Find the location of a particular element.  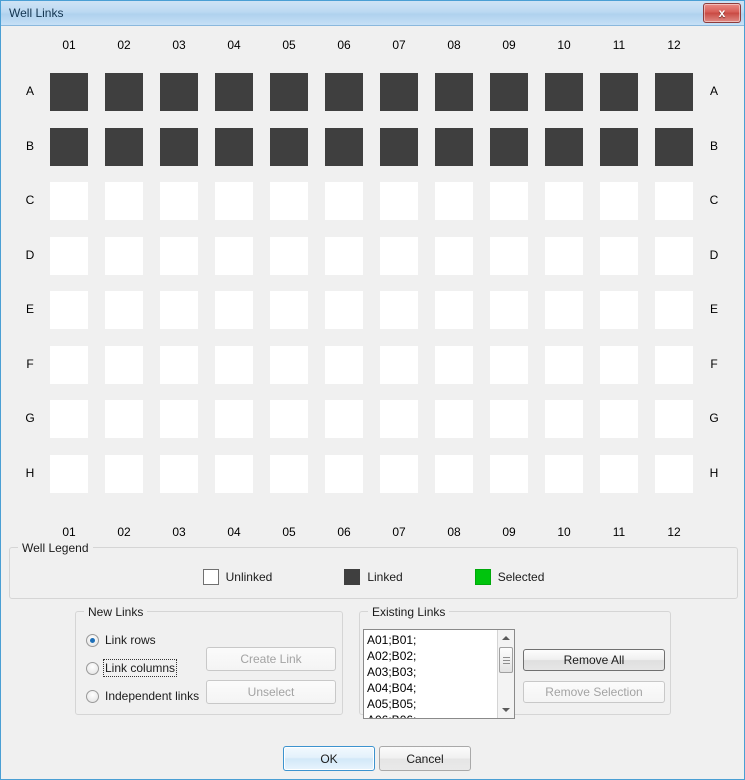

well-G05 is located at coordinates (289, 419).